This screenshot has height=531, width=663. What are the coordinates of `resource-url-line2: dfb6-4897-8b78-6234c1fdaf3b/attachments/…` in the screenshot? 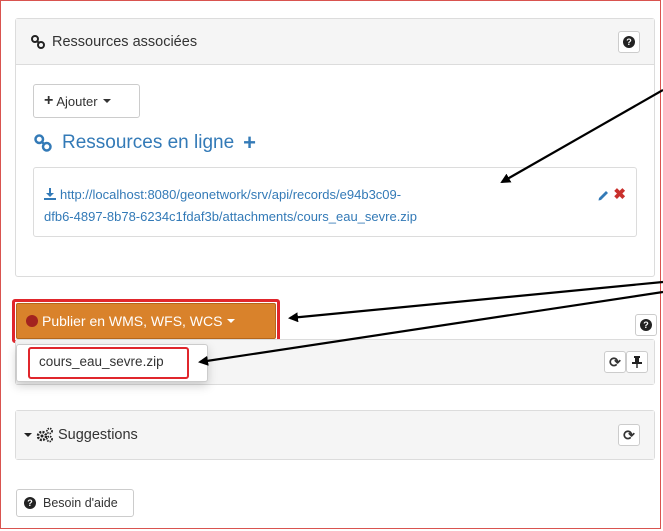 It's located at (230, 216).